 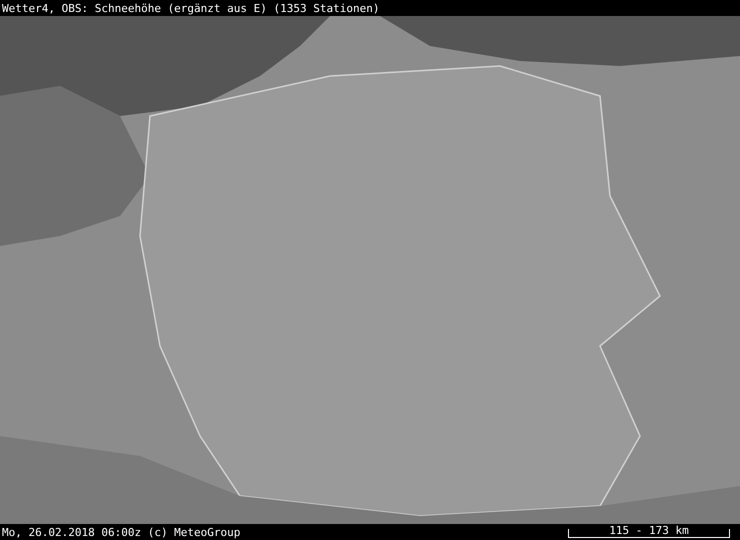 What do you see at coordinates (191, 8) in the screenshot?
I see `map-title: Wetter4, OBS: Schneehöhe (ergänzt aus E) (1353 Stationen)` at bounding box center [191, 8].